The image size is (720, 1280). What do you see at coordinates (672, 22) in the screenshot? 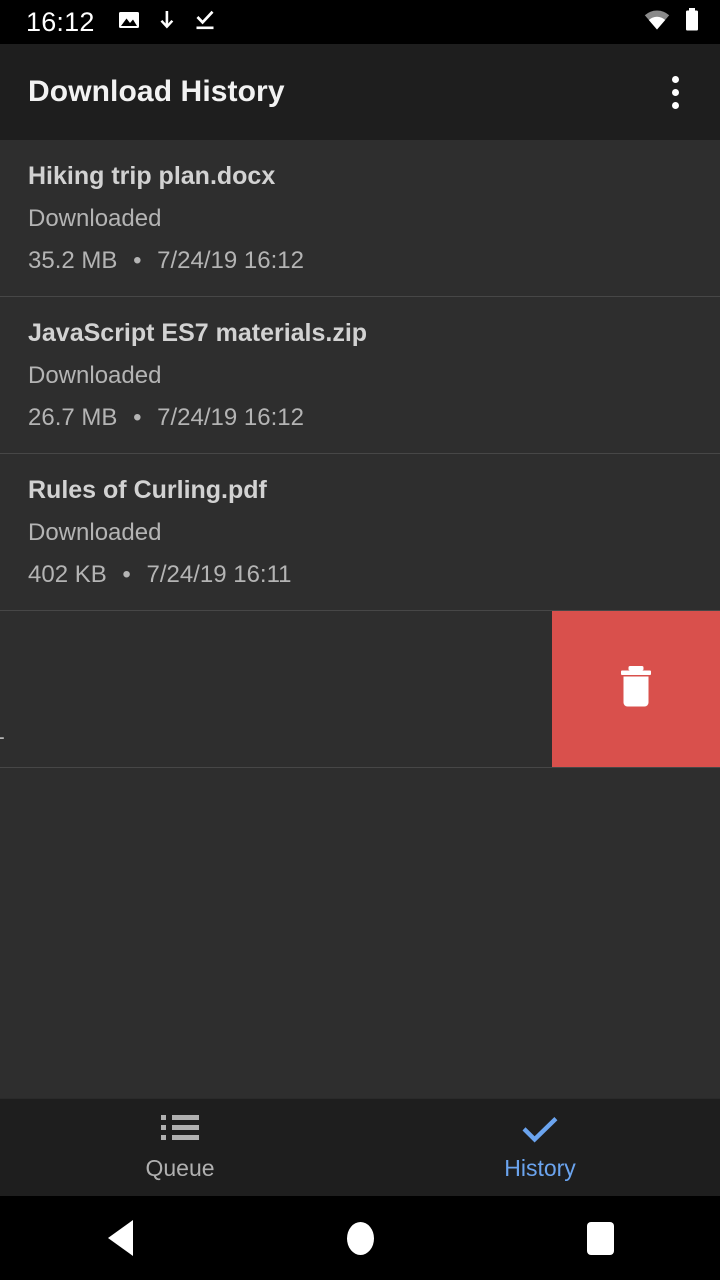
I see `status-bar-system-icons` at bounding box center [672, 22].